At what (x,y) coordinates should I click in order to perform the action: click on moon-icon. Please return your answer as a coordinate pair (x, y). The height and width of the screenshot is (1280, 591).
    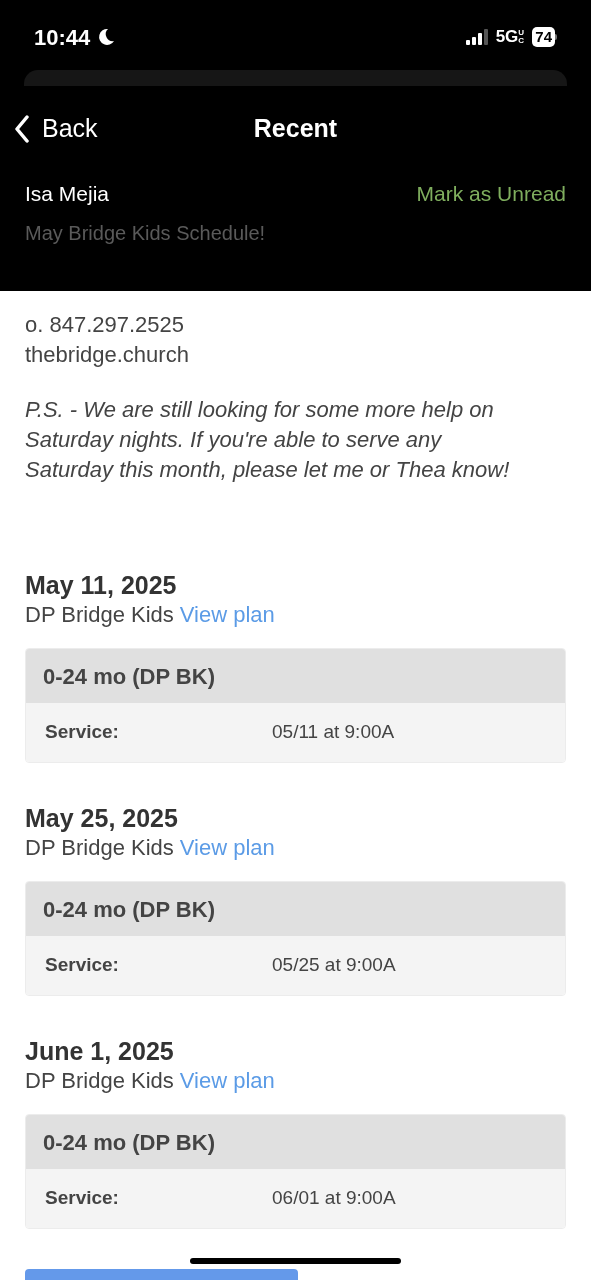
    Looking at the image, I should click on (106, 37).